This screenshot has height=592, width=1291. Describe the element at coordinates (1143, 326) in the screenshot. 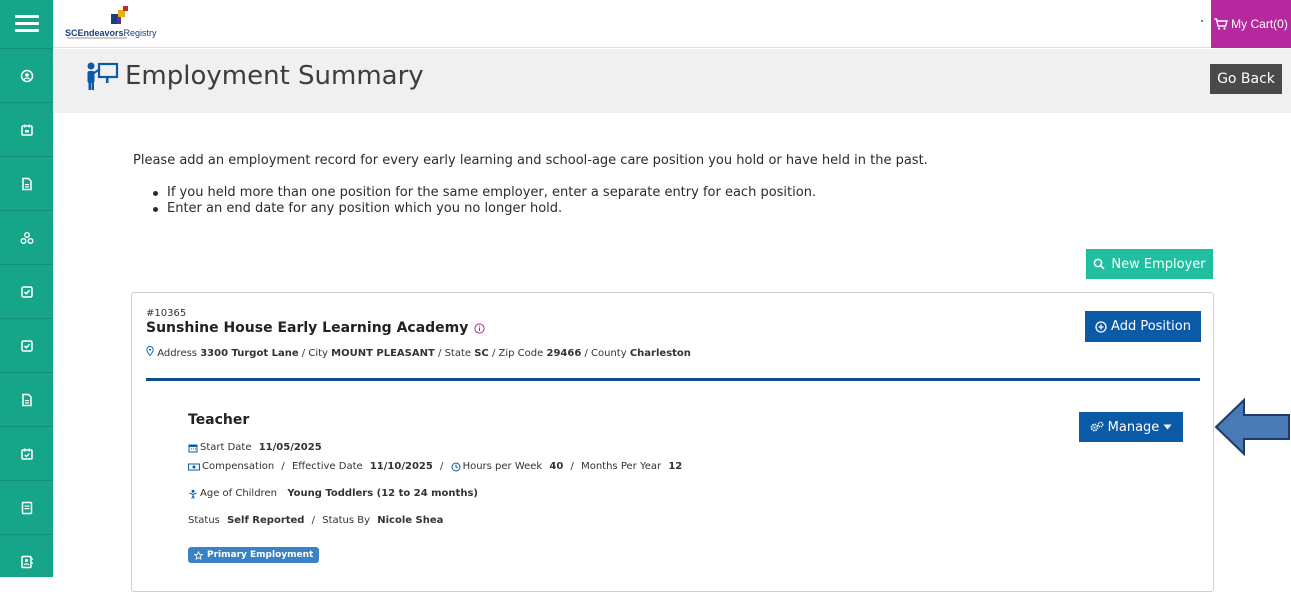

I see `add-position-button: Add Position` at that location.